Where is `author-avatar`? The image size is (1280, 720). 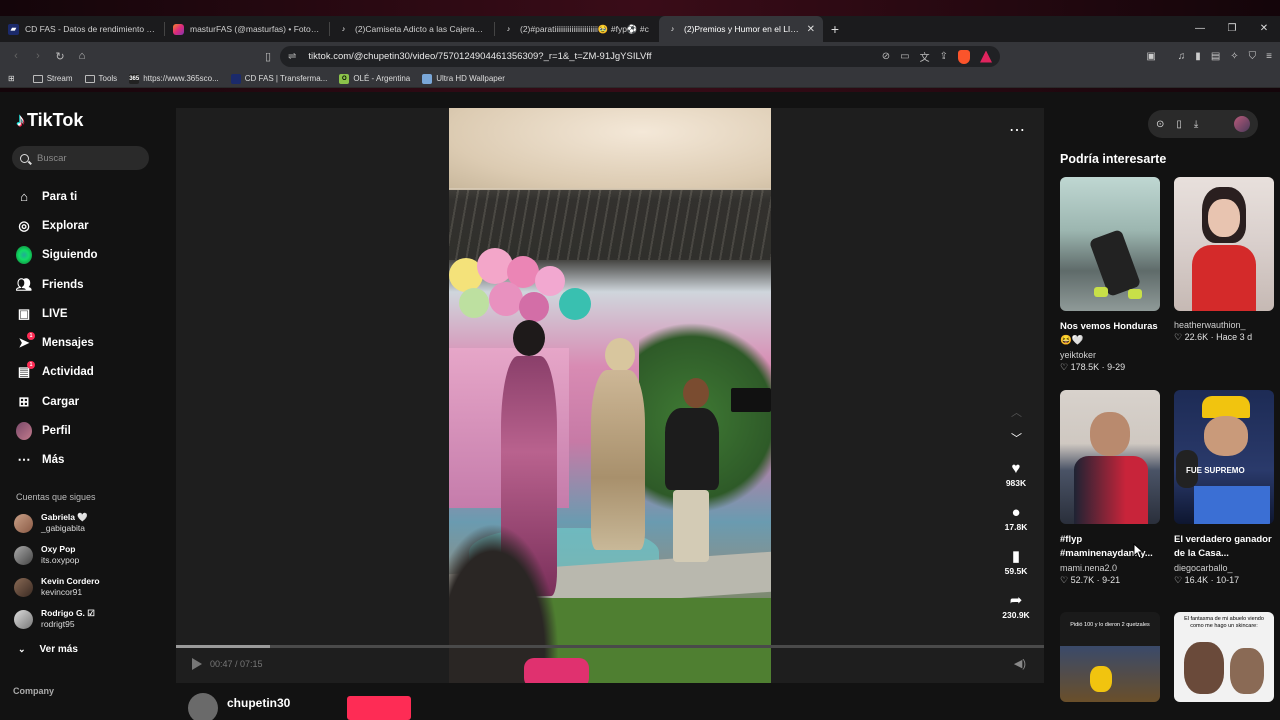 author-avatar is located at coordinates (203, 706).